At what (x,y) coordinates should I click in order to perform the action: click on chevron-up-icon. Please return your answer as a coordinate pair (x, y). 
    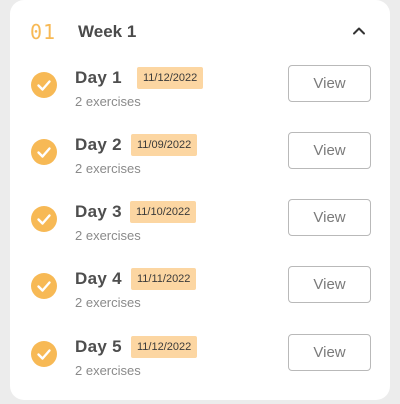
    Looking at the image, I should click on (359, 31).